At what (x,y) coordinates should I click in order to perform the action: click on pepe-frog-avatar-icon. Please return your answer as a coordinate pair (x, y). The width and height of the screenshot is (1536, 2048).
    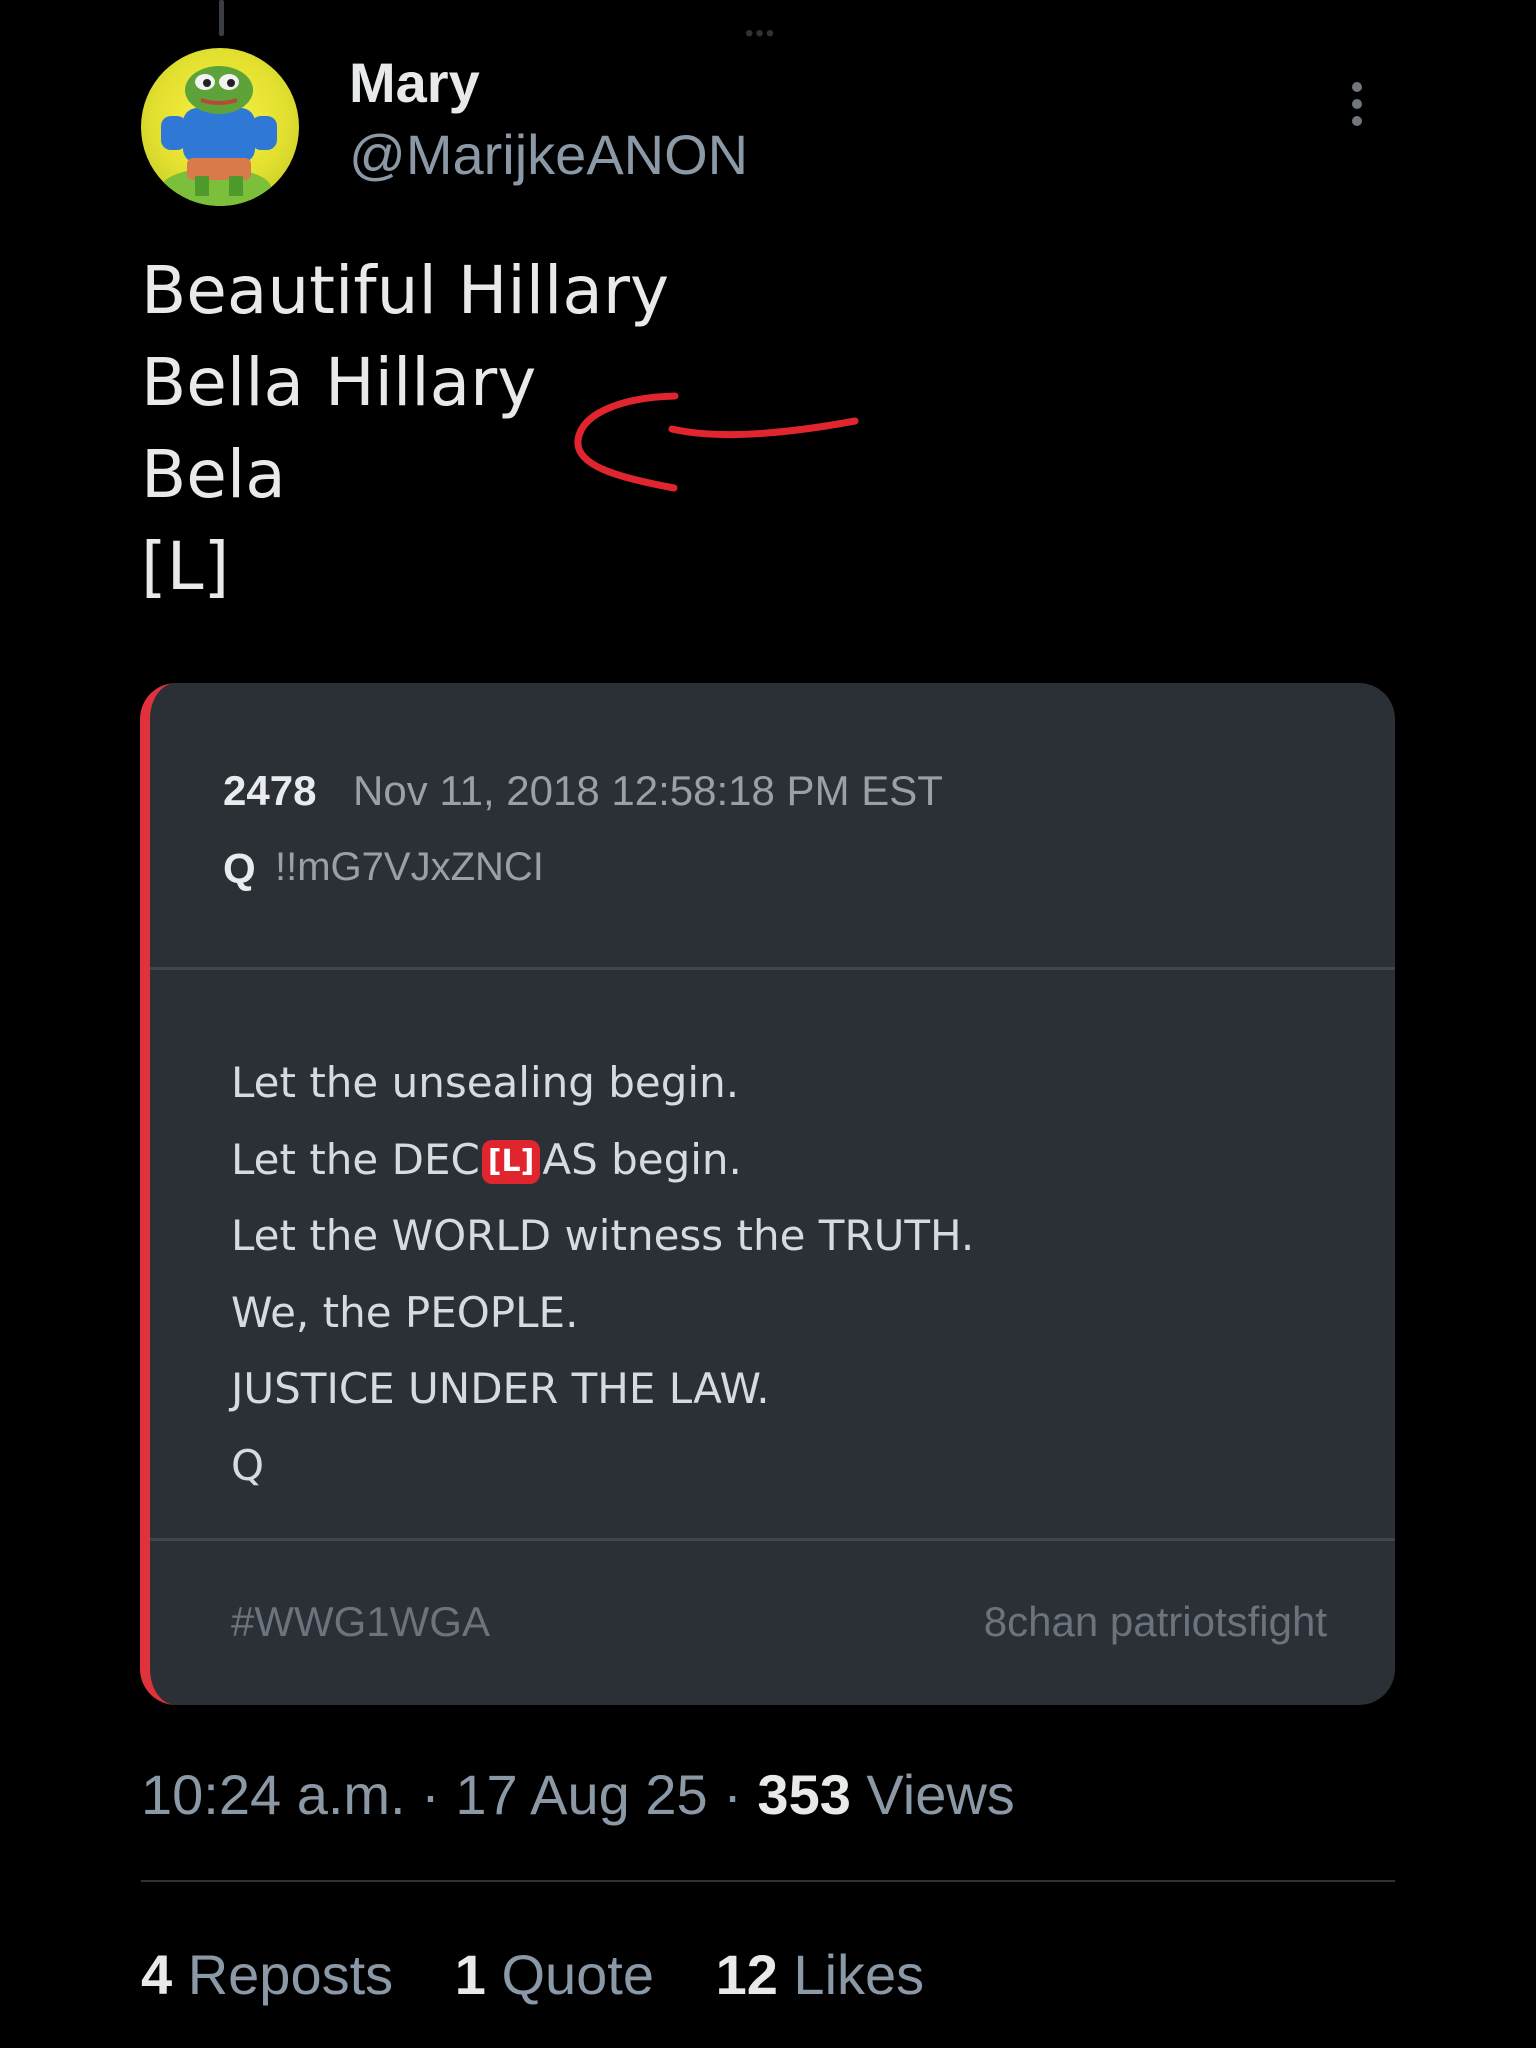
    Looking at the image, I should click on (219, 136).